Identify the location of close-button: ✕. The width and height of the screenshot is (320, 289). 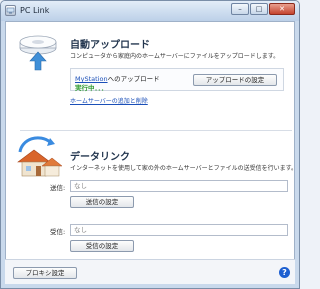
(282, 9).